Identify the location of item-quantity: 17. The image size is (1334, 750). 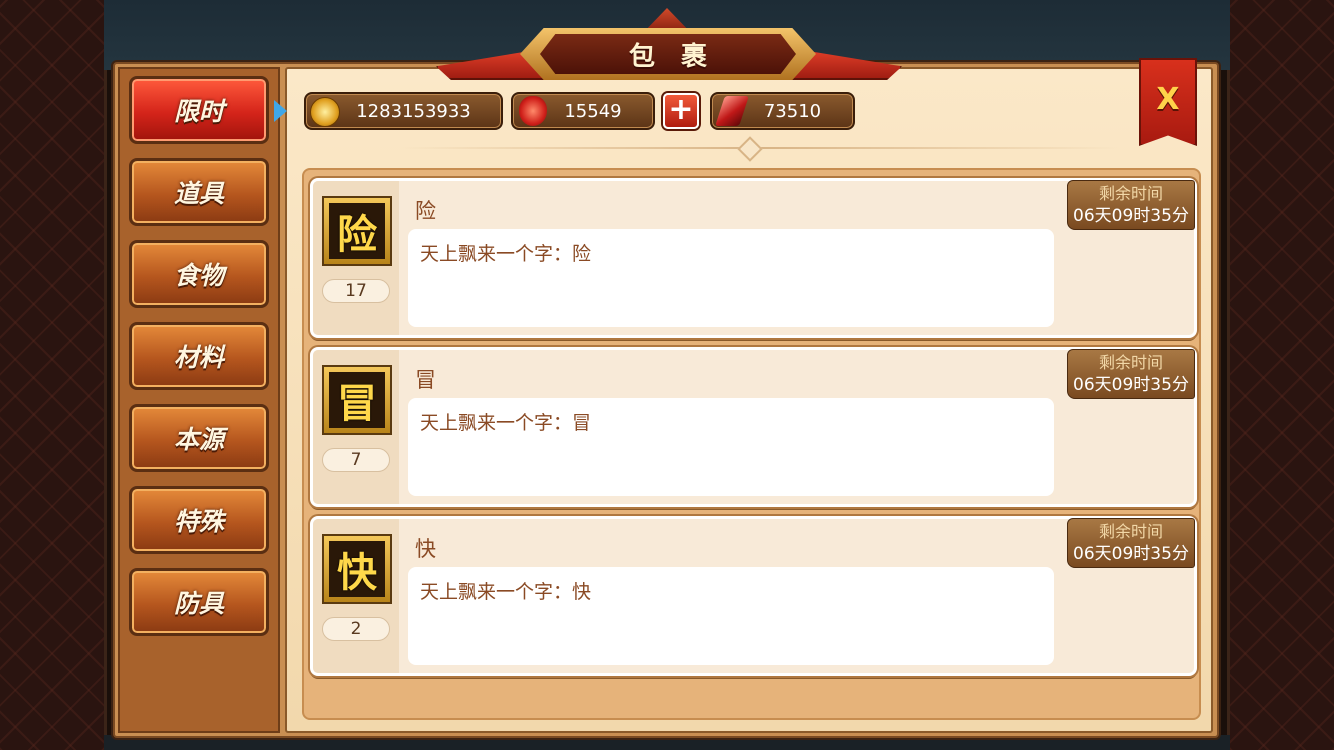
(356, 291).